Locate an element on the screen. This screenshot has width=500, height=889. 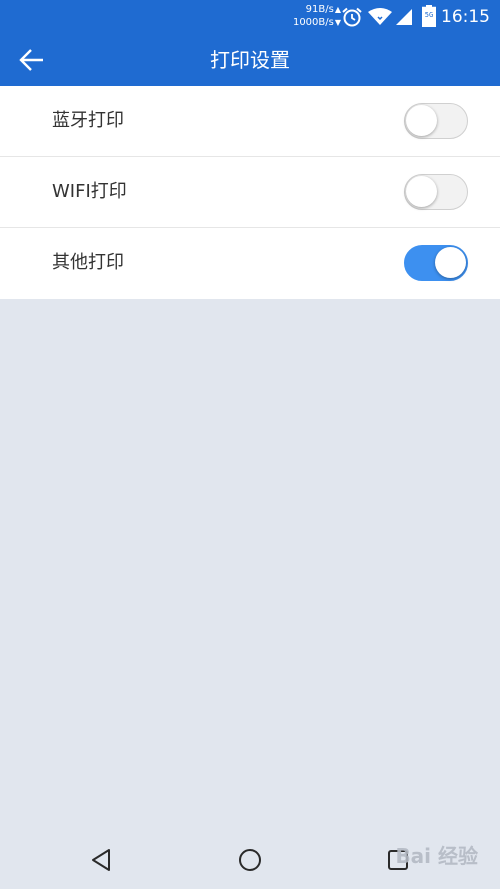
network-speed: 91B/s▲ 1000B/s▼ is located at coordinates (301, 16).